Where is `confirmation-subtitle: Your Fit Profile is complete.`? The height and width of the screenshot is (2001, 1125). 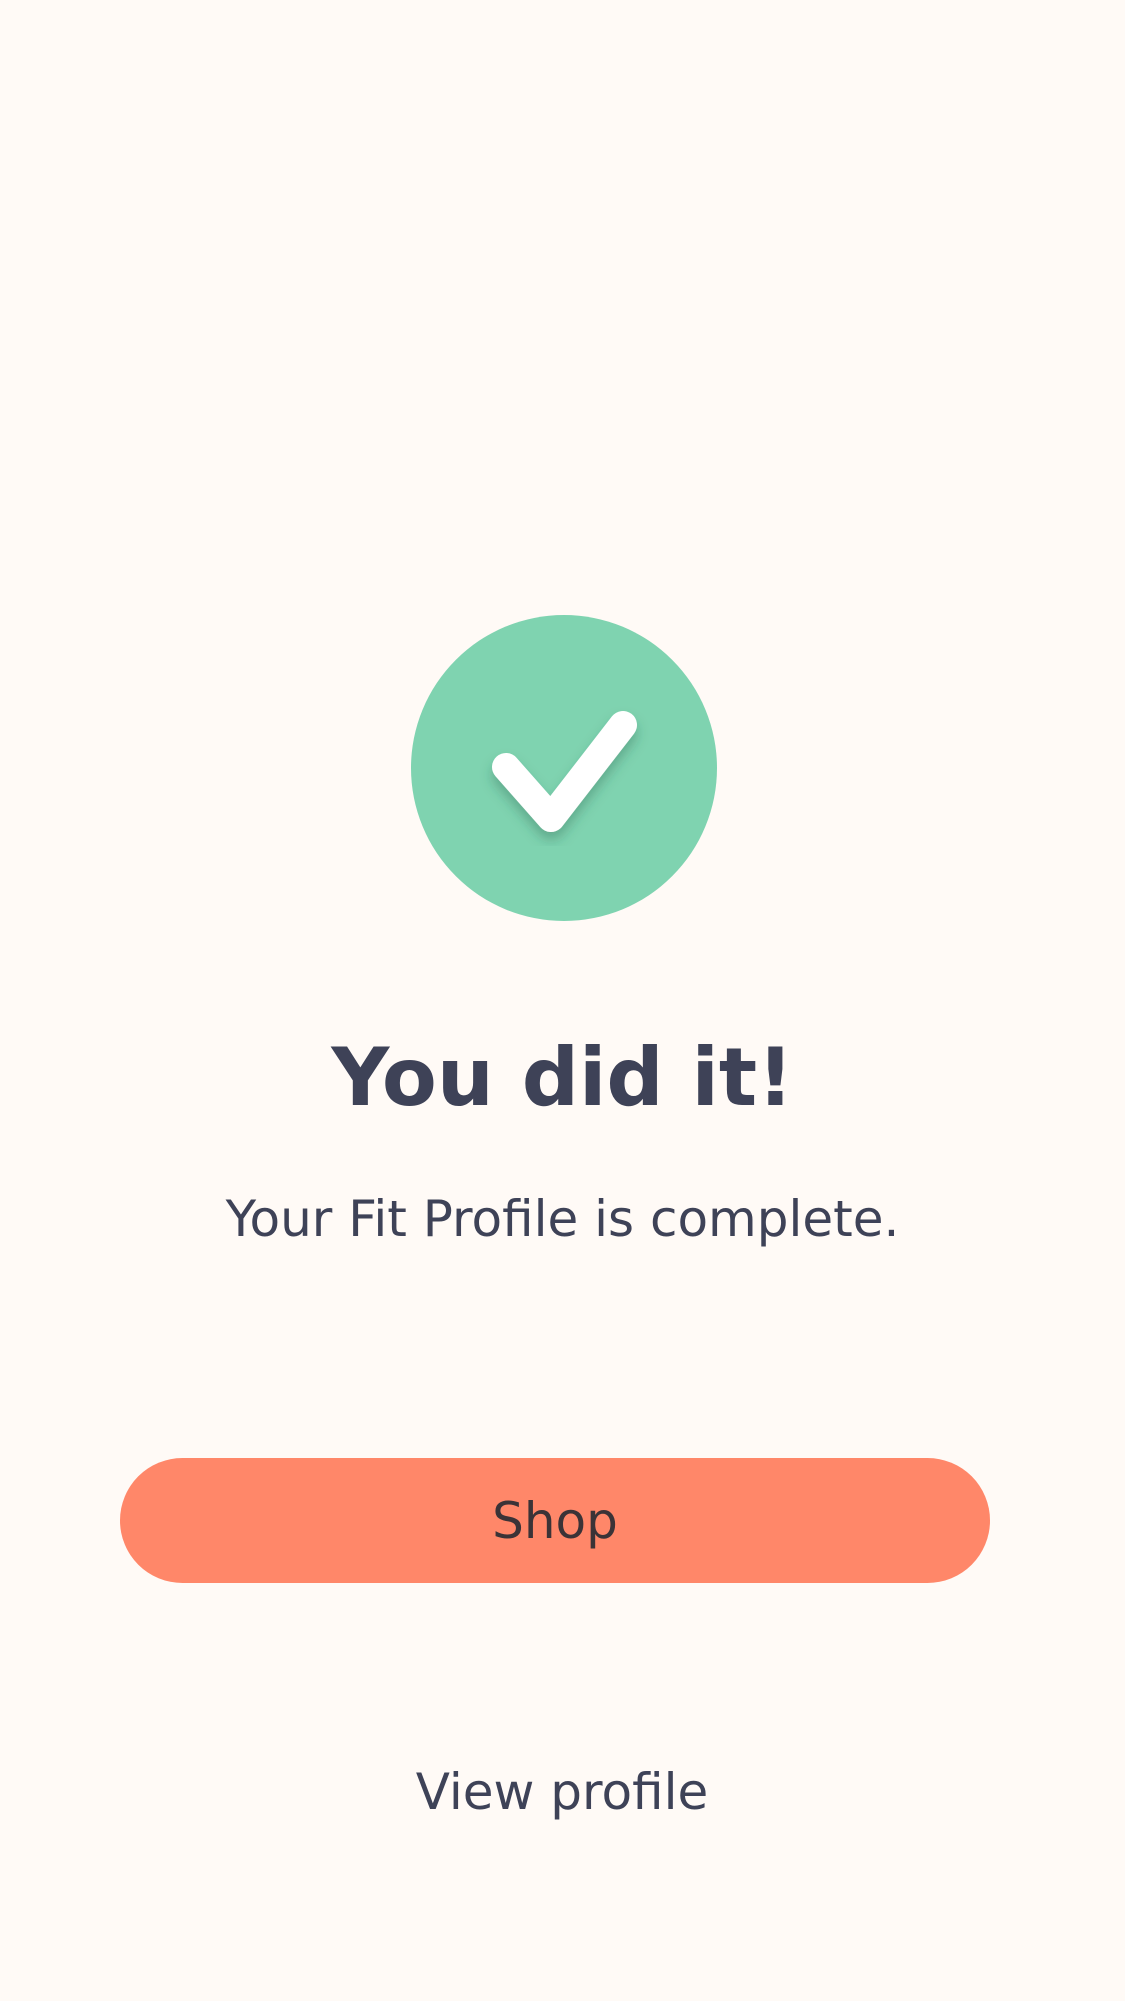
confirmation-subtitle: Your Fit Profile is complete. is located at coordinates (562, 1219).